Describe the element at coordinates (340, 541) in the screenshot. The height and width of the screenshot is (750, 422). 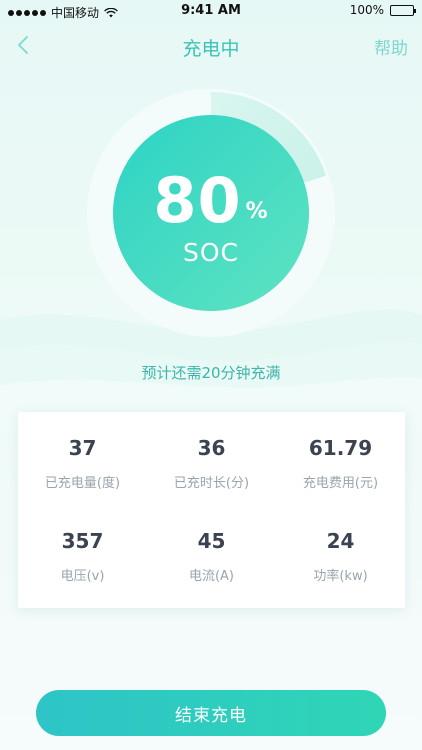
I see `stat-value: 24` at that location.